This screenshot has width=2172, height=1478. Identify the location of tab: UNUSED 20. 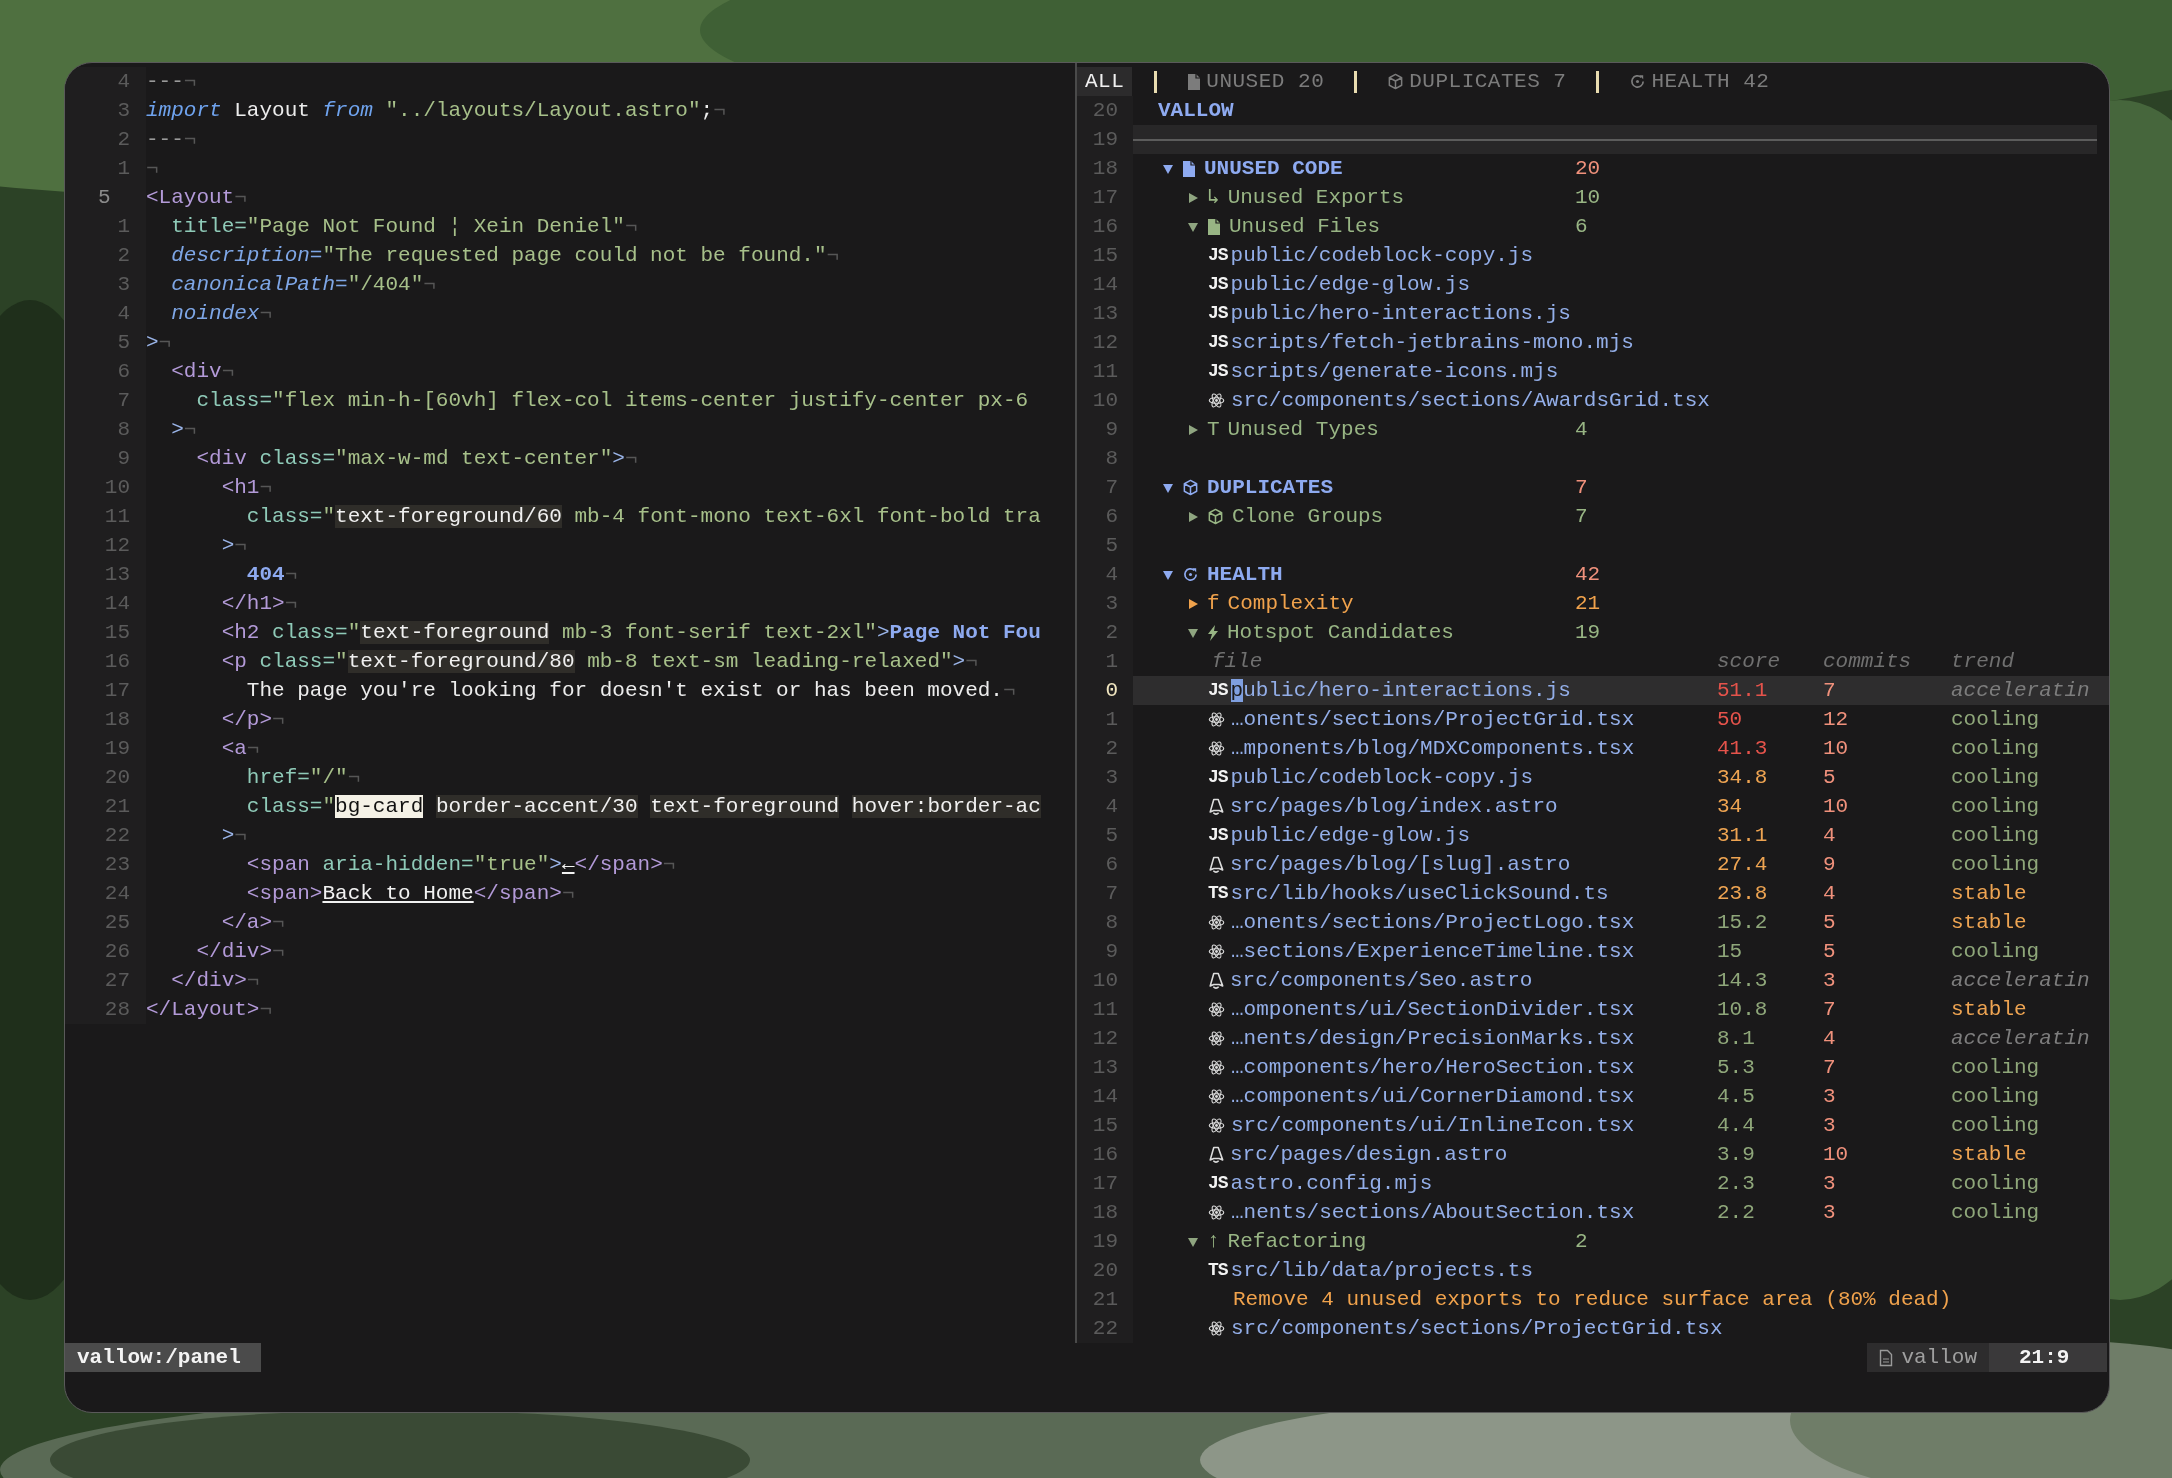
(1256, 81).